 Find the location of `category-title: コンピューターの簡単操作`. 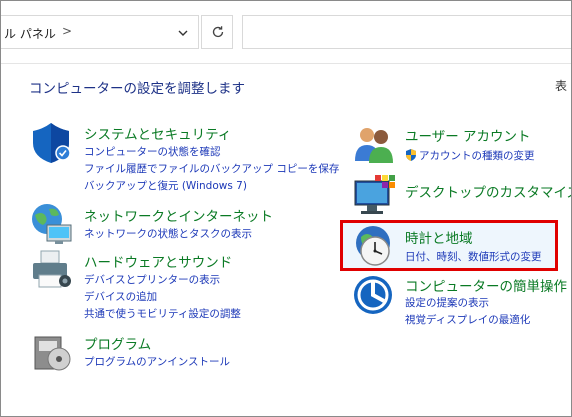

category-title: コンピューターの簡単操作 is located at coordinates (486, 285).